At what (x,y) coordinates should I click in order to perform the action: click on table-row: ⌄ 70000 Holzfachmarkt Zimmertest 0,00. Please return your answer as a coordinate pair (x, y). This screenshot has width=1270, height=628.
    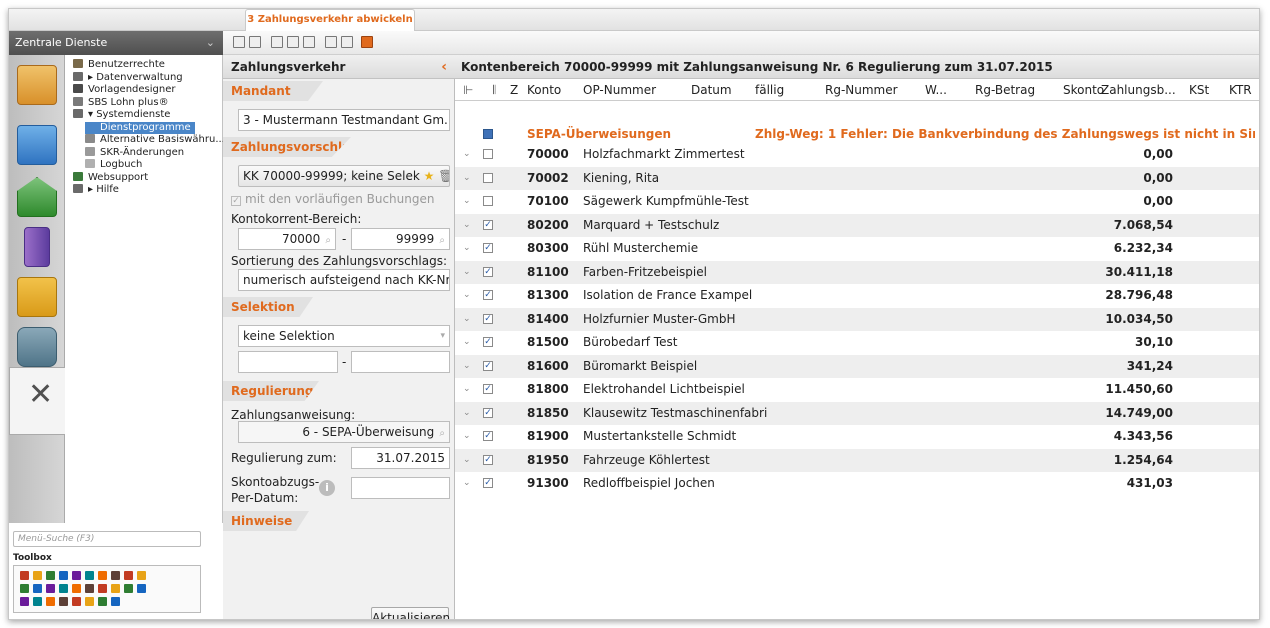
    Looking at the image, I should click on (857, 154).